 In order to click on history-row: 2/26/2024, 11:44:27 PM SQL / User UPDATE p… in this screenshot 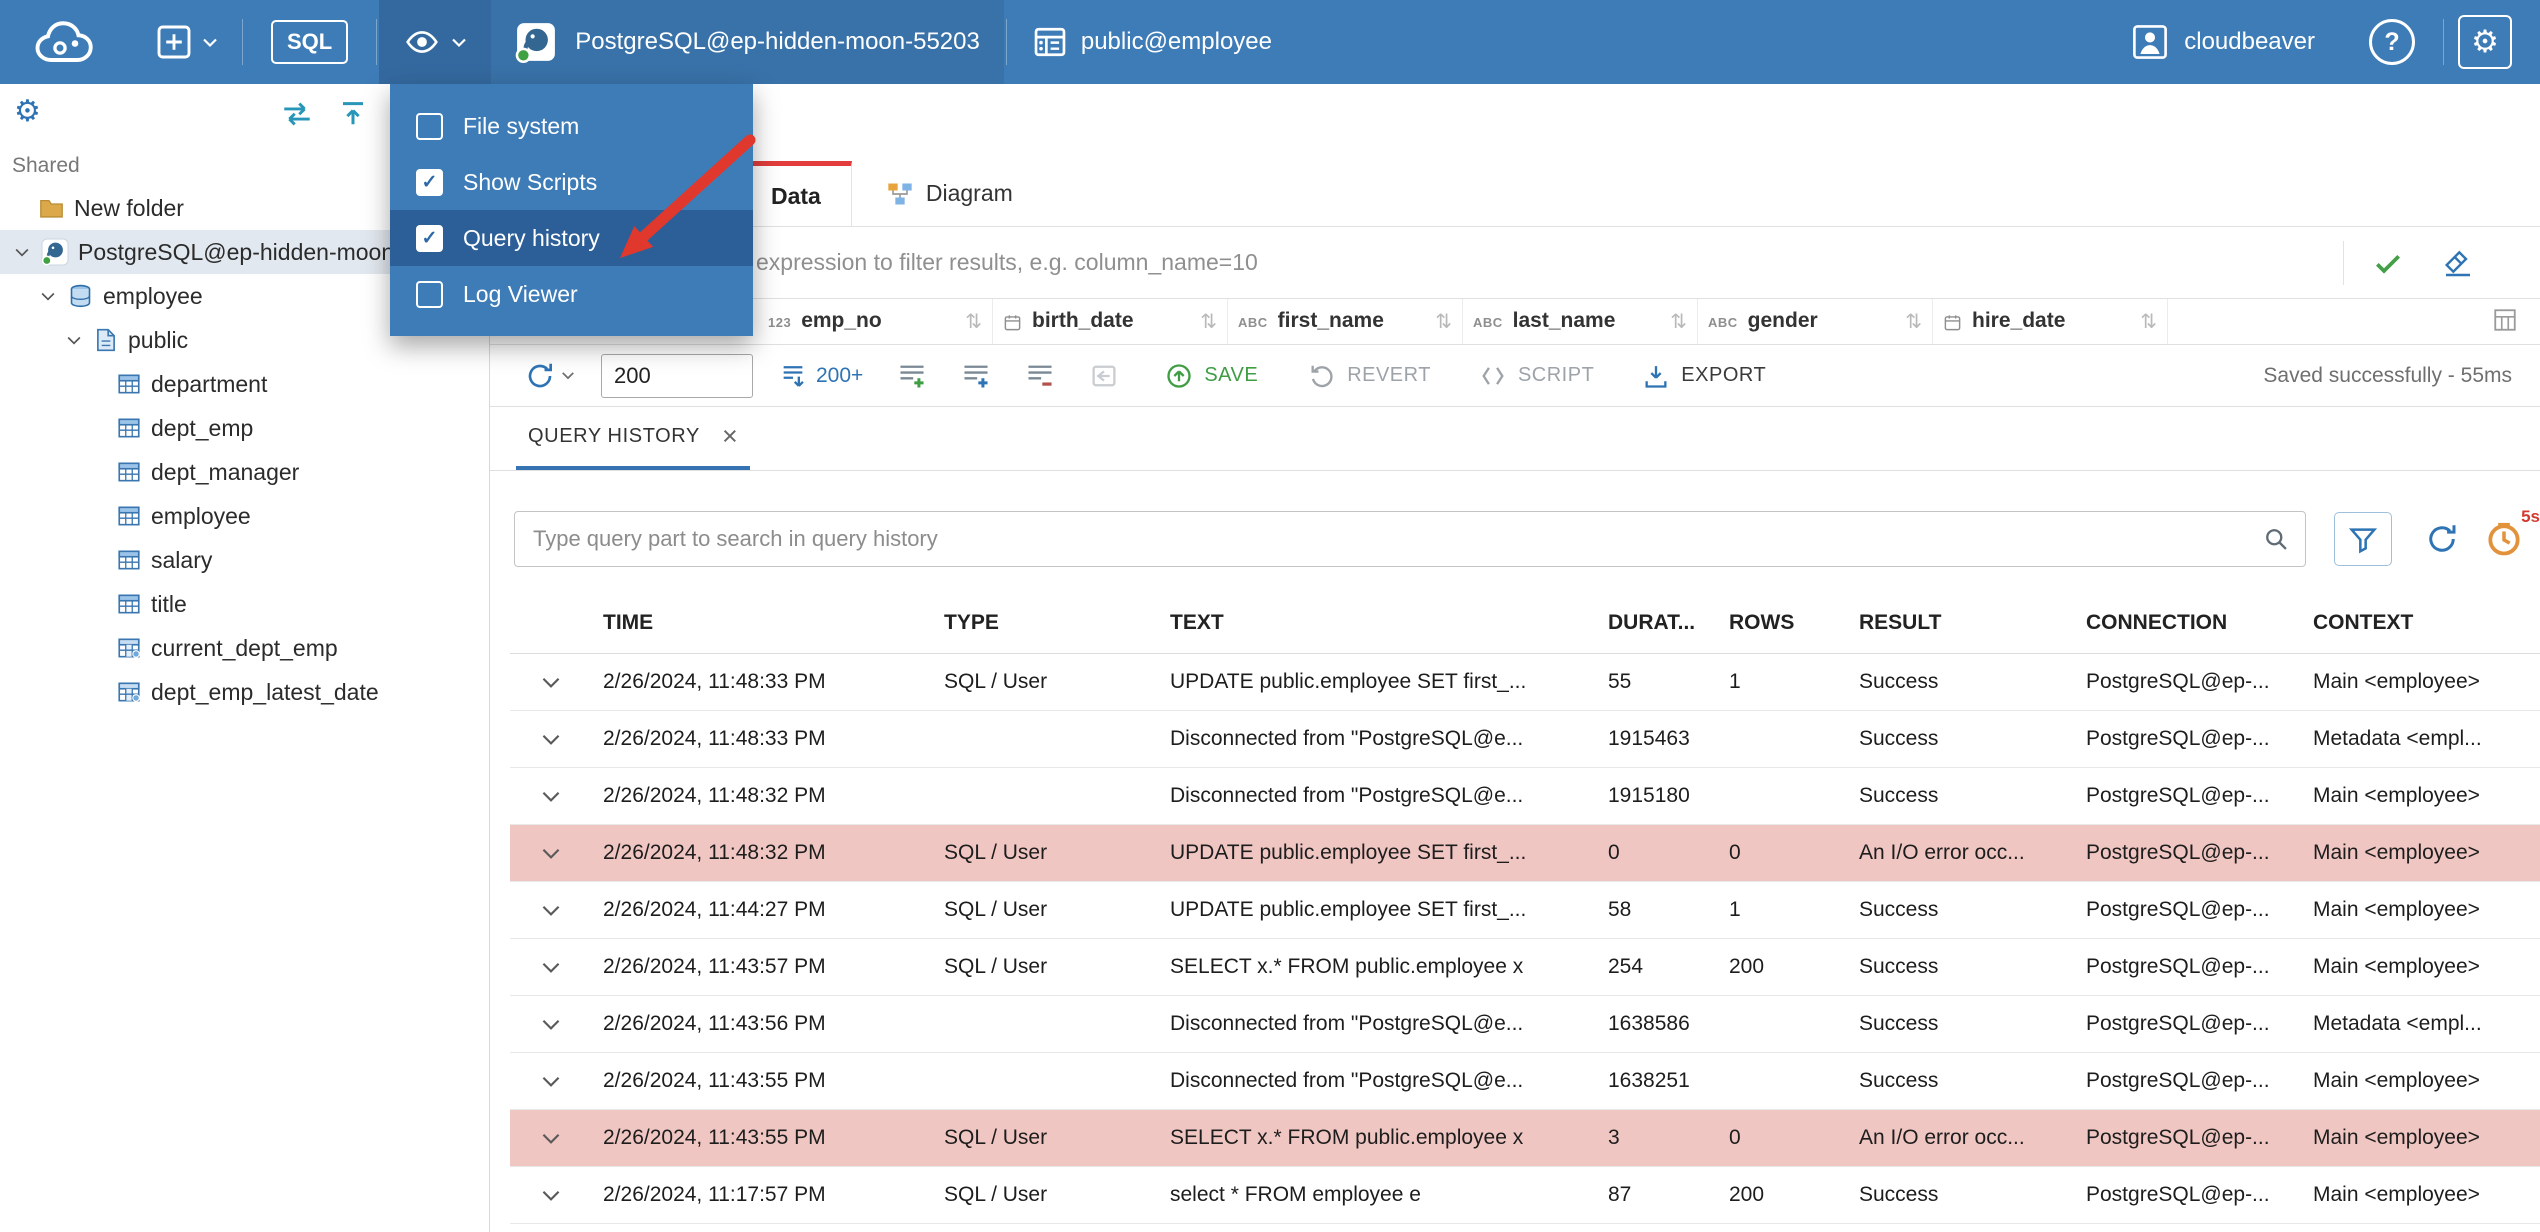, I will do `click(1525, 910)`.